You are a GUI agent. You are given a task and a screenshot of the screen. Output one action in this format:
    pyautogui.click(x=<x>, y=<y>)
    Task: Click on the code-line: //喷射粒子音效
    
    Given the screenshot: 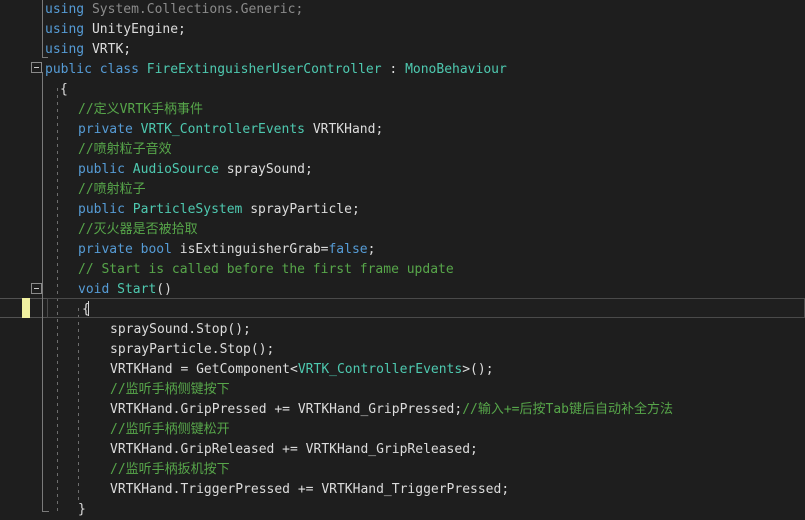 What is the action you would take?
    pyautogui.click(x=86, y=150)
    